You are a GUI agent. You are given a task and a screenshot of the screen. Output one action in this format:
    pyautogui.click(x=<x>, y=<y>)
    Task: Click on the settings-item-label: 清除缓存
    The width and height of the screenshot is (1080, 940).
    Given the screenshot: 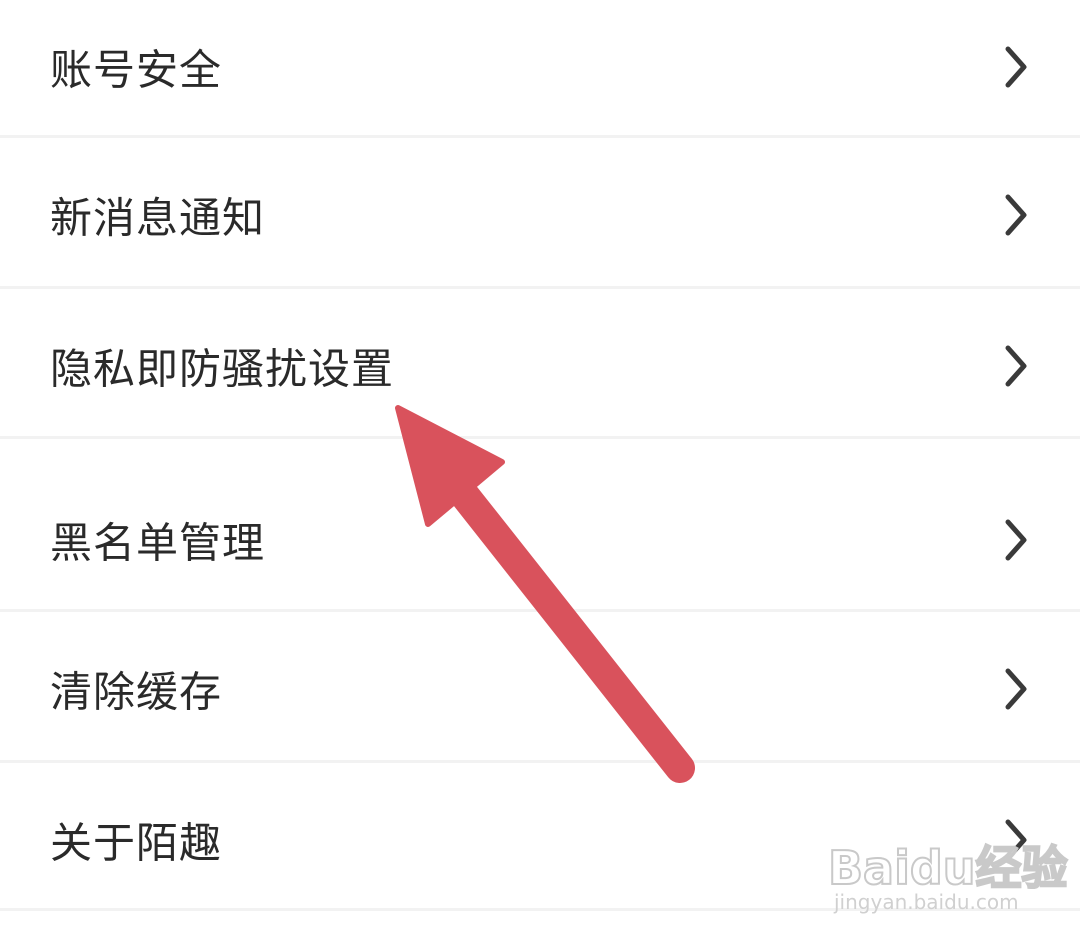 What is the action you would take?
    pyautogui.click(x=136, y=692)
    